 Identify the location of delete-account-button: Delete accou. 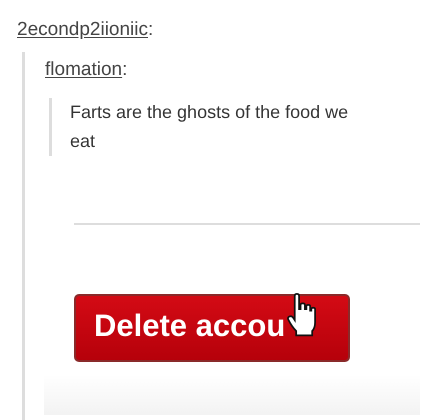
(212, 328).